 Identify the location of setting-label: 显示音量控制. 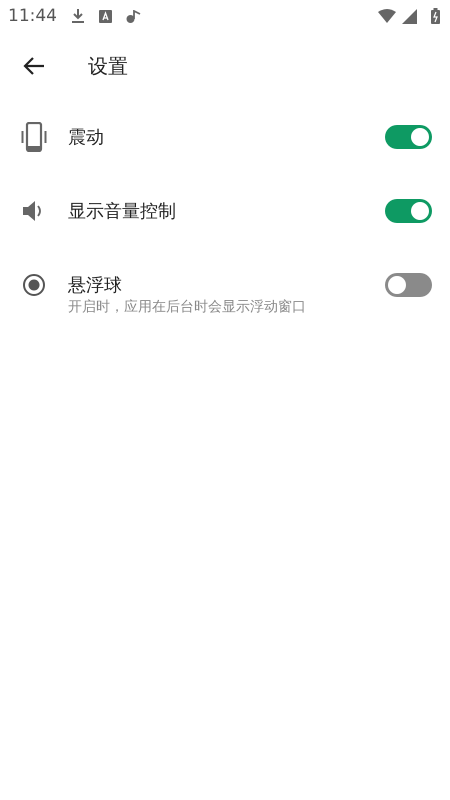
(122, 211).